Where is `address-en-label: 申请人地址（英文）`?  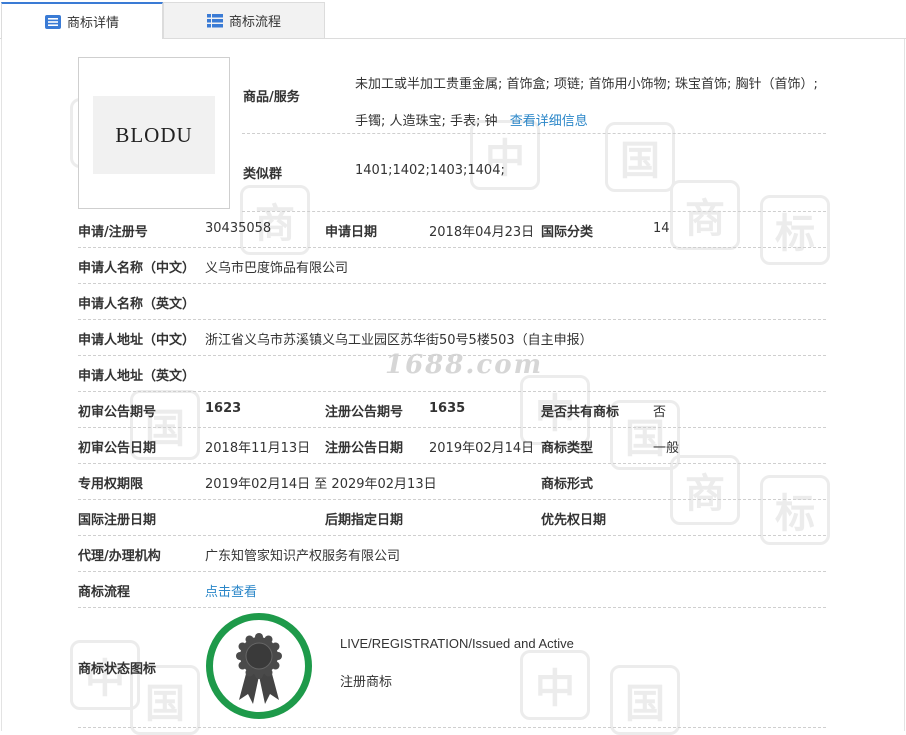
address-en-label: 申请人地址（英文） is located at coordinates (137, 376).